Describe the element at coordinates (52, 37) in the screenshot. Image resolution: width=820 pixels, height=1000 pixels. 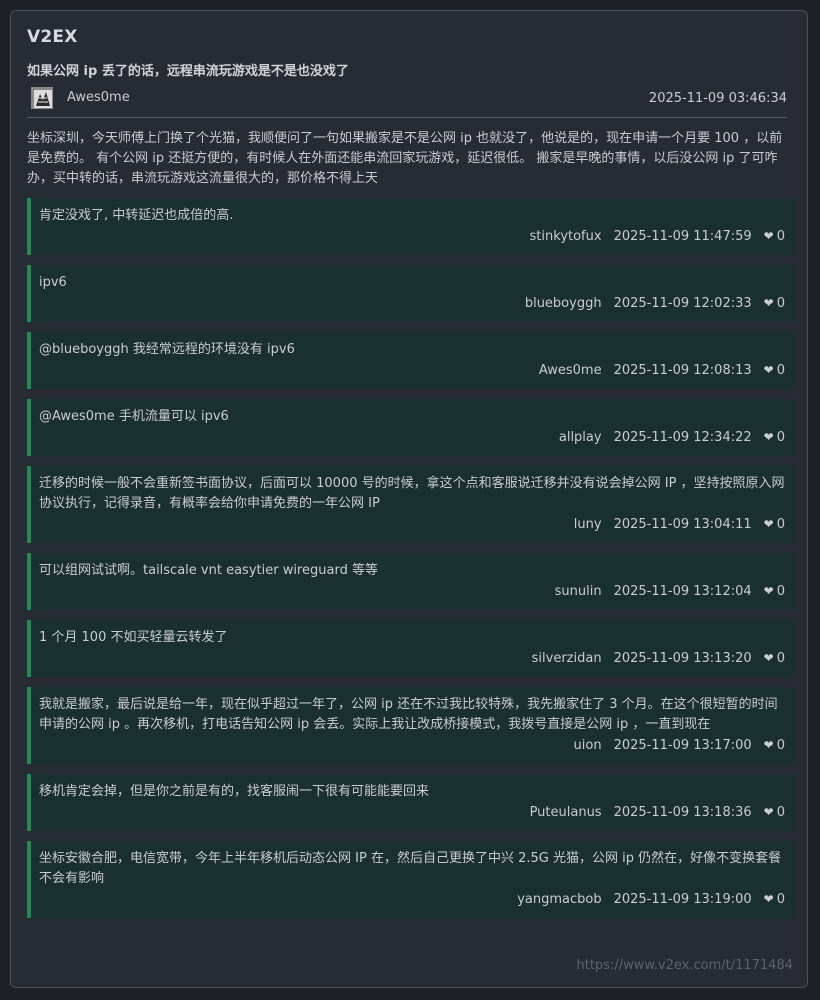
I see `site-title: V2EX` at that location.